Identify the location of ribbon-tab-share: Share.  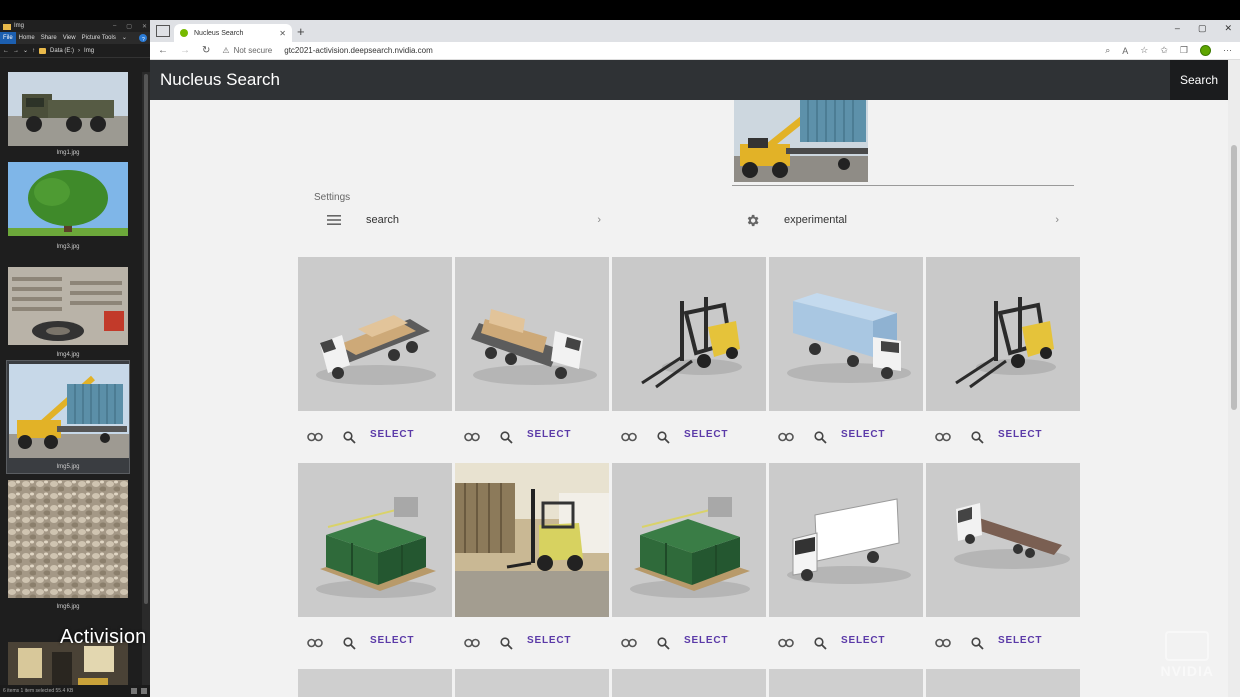
(49, 38).